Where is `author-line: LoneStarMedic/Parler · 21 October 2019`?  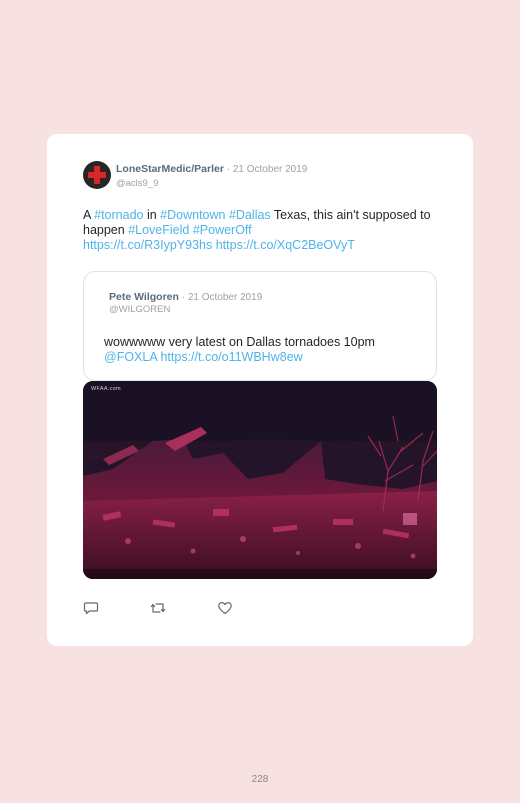 author-line: LoneStarMedic/Parler · 21 October 2019 is located at coordinates (211, 169).